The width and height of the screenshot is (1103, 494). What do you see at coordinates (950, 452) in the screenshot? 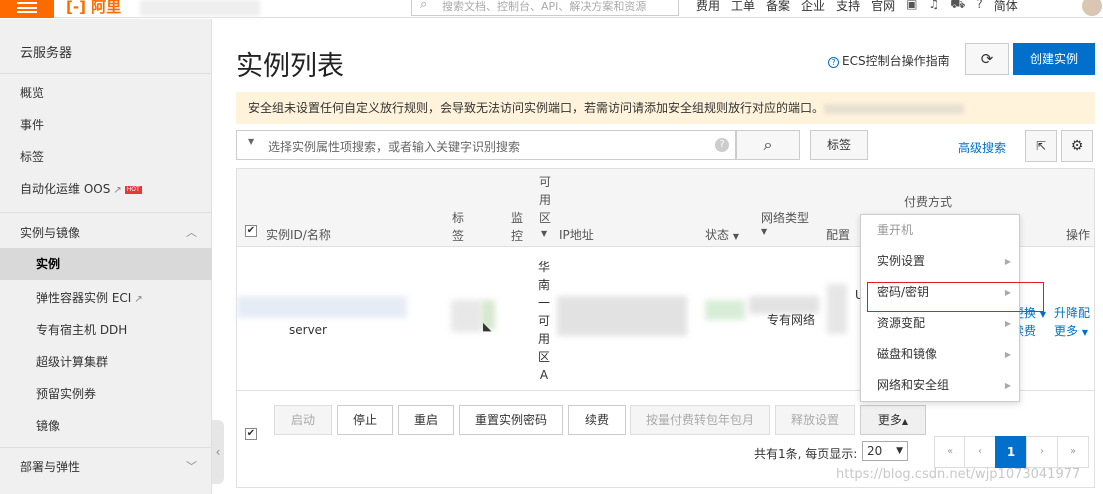
I see `first-page-button: «` at bounding box center [950, 452].